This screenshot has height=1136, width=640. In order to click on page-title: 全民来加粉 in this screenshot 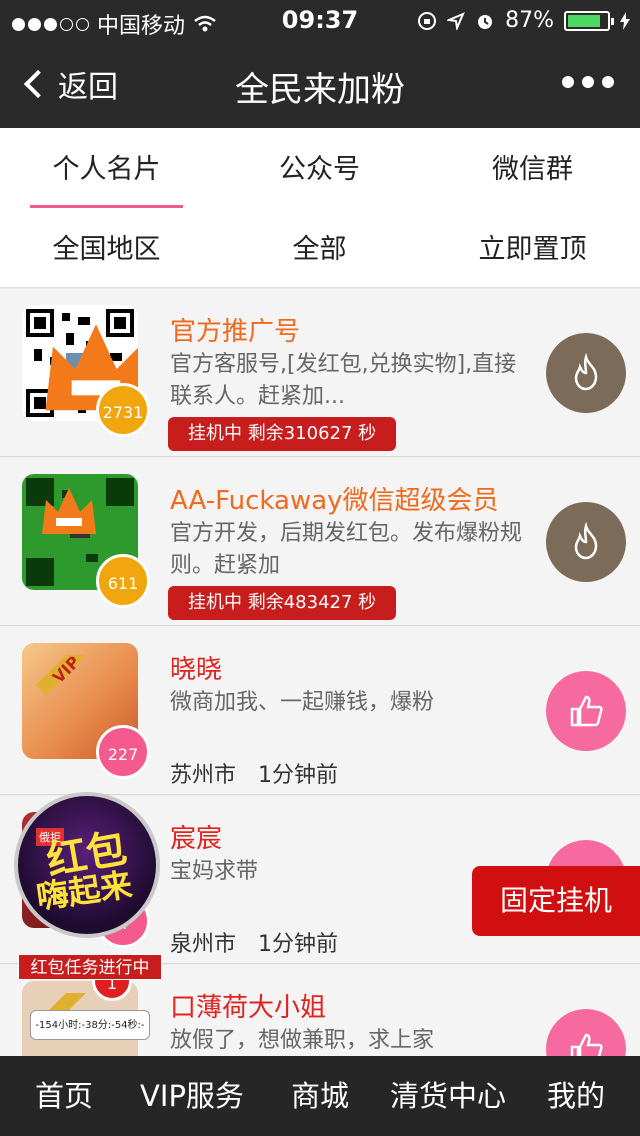, I will do `click(320, 90)`.